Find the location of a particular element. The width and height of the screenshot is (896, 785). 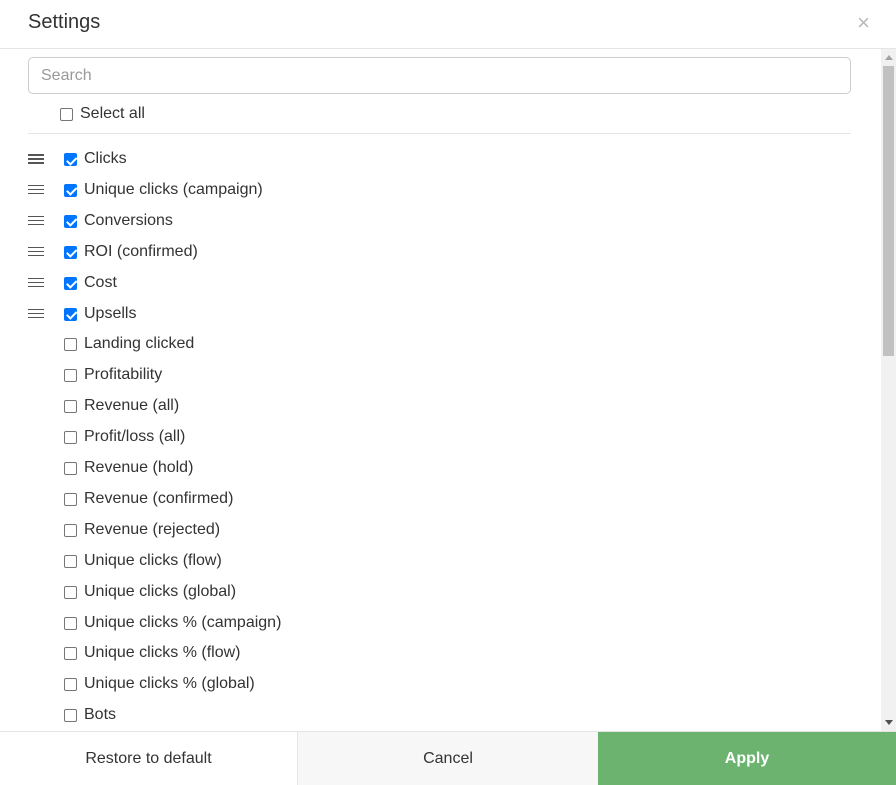

select-all-row: Select all is located at coordinates (102, 114).